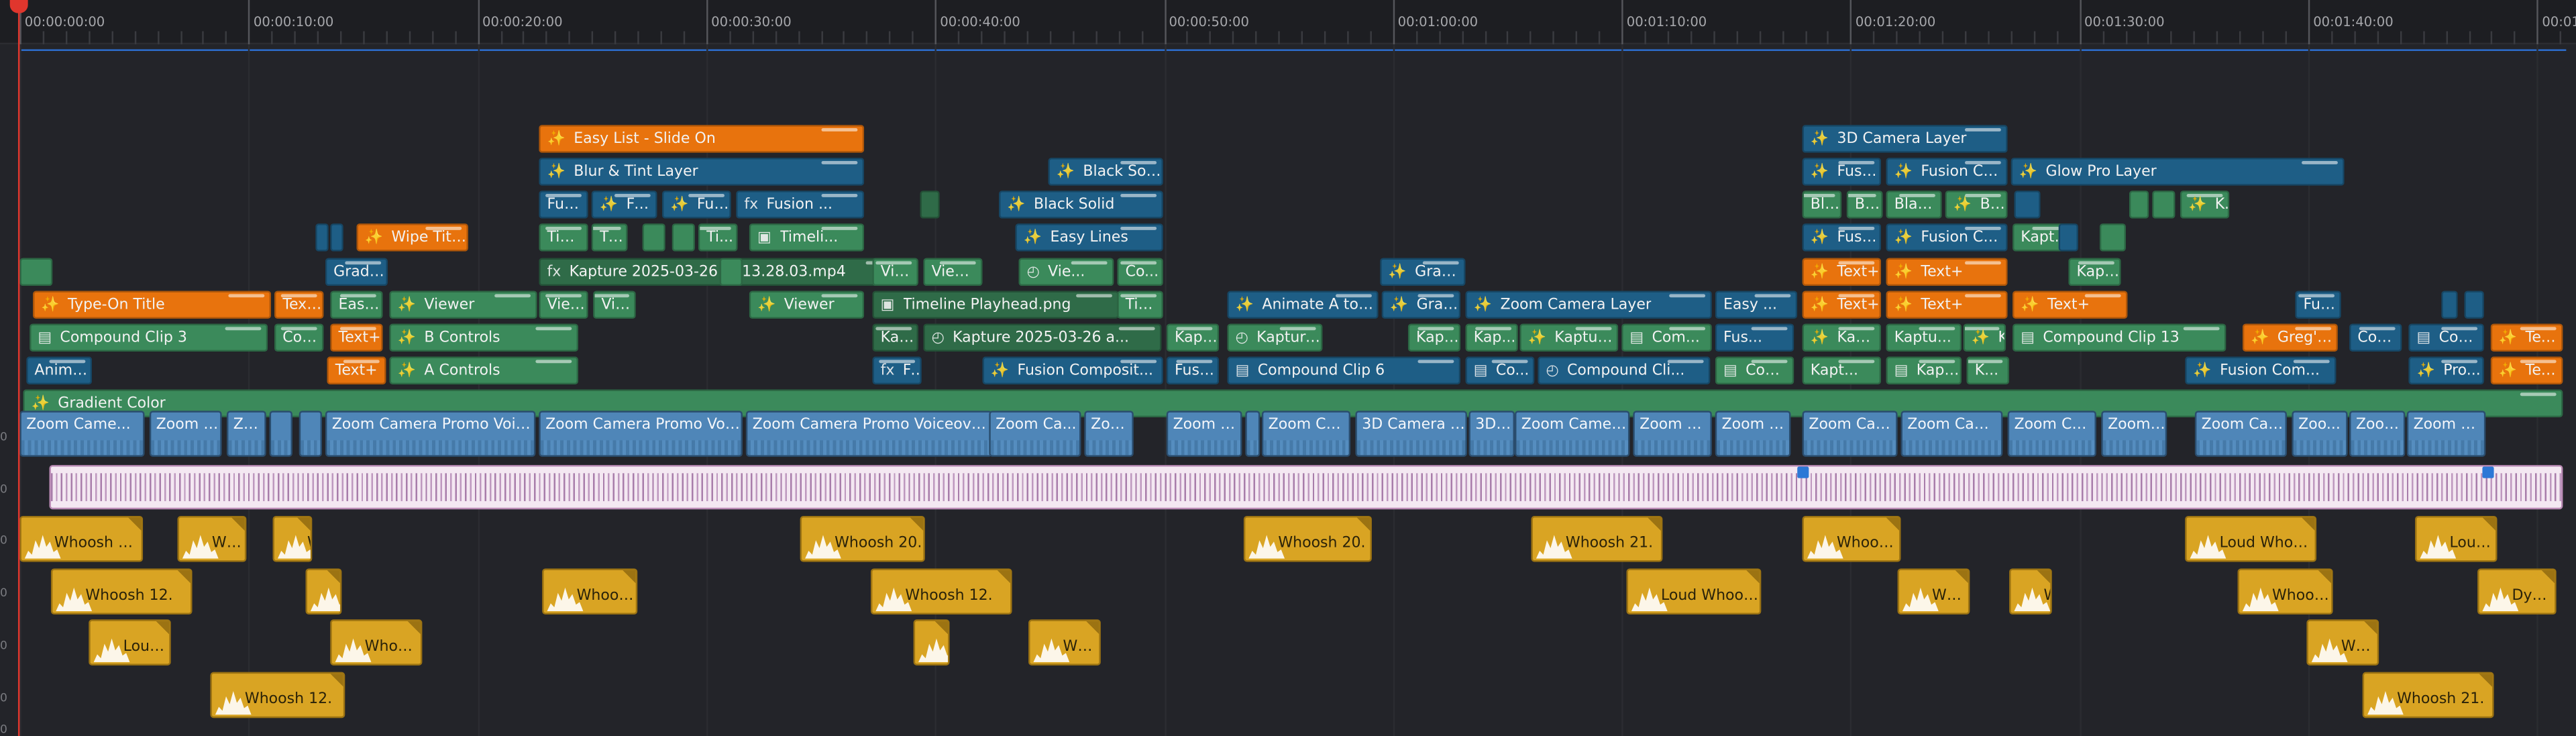  I want to click on video-clip: Zoom Camera Promo Voiceover.wav, so click(869, 434).